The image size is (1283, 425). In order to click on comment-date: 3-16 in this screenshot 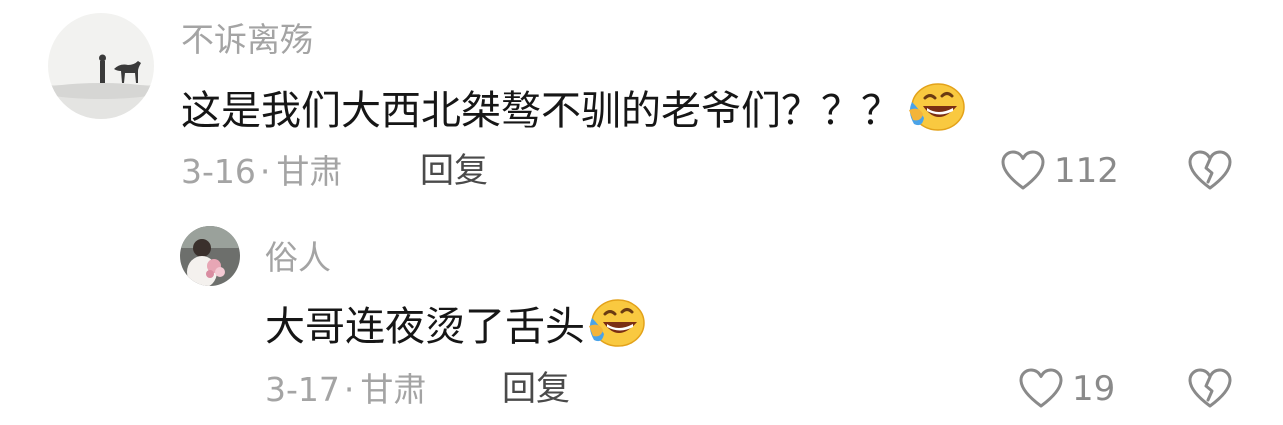, I will do `click(218, 171)`.